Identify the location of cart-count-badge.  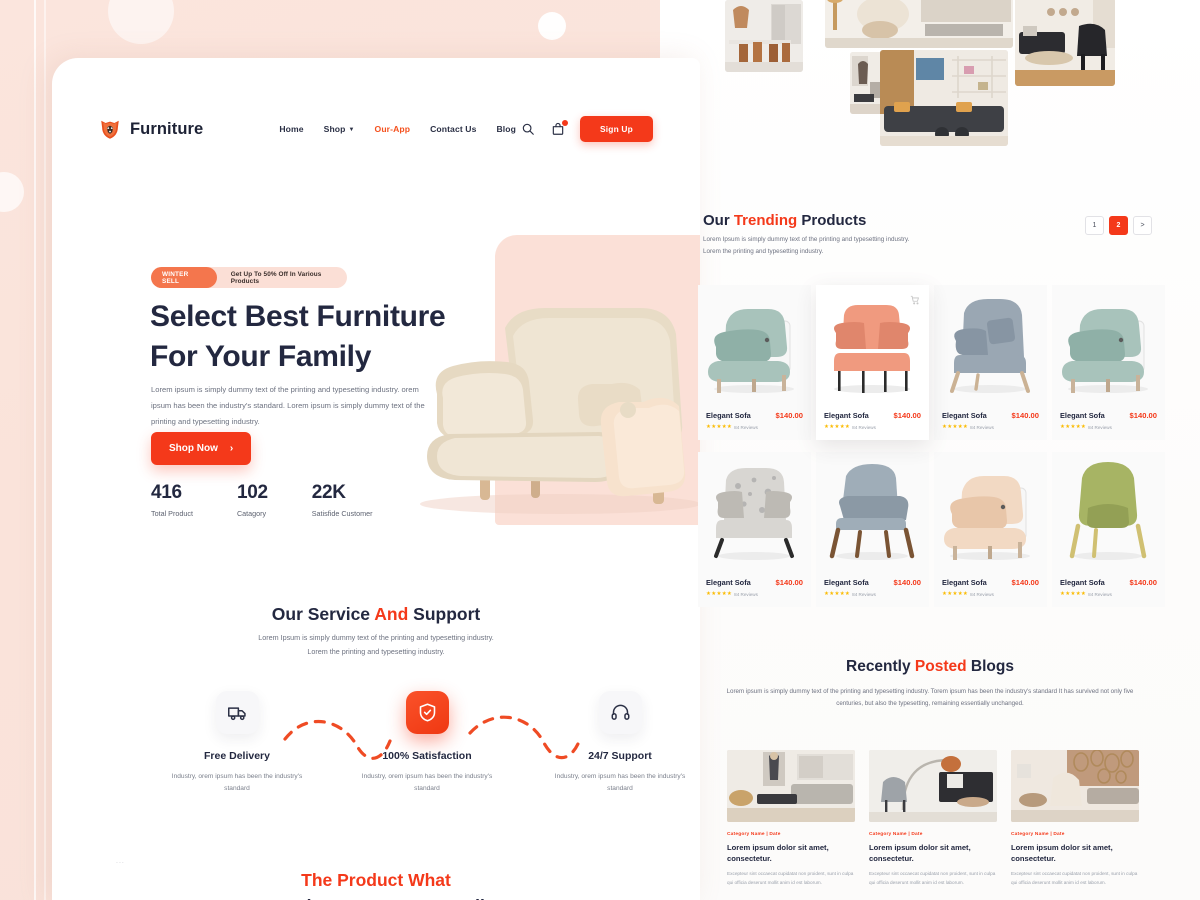
(564, 123).